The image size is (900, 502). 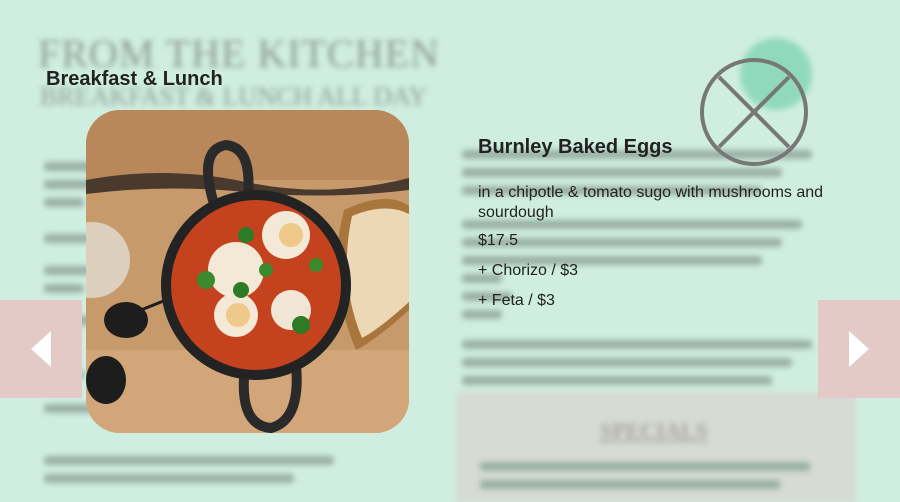 What do you see at coordinates (134, 79) in the screenshot?
I see `section-title: Breakfast & Lunch` at bounding box center [134, 79].